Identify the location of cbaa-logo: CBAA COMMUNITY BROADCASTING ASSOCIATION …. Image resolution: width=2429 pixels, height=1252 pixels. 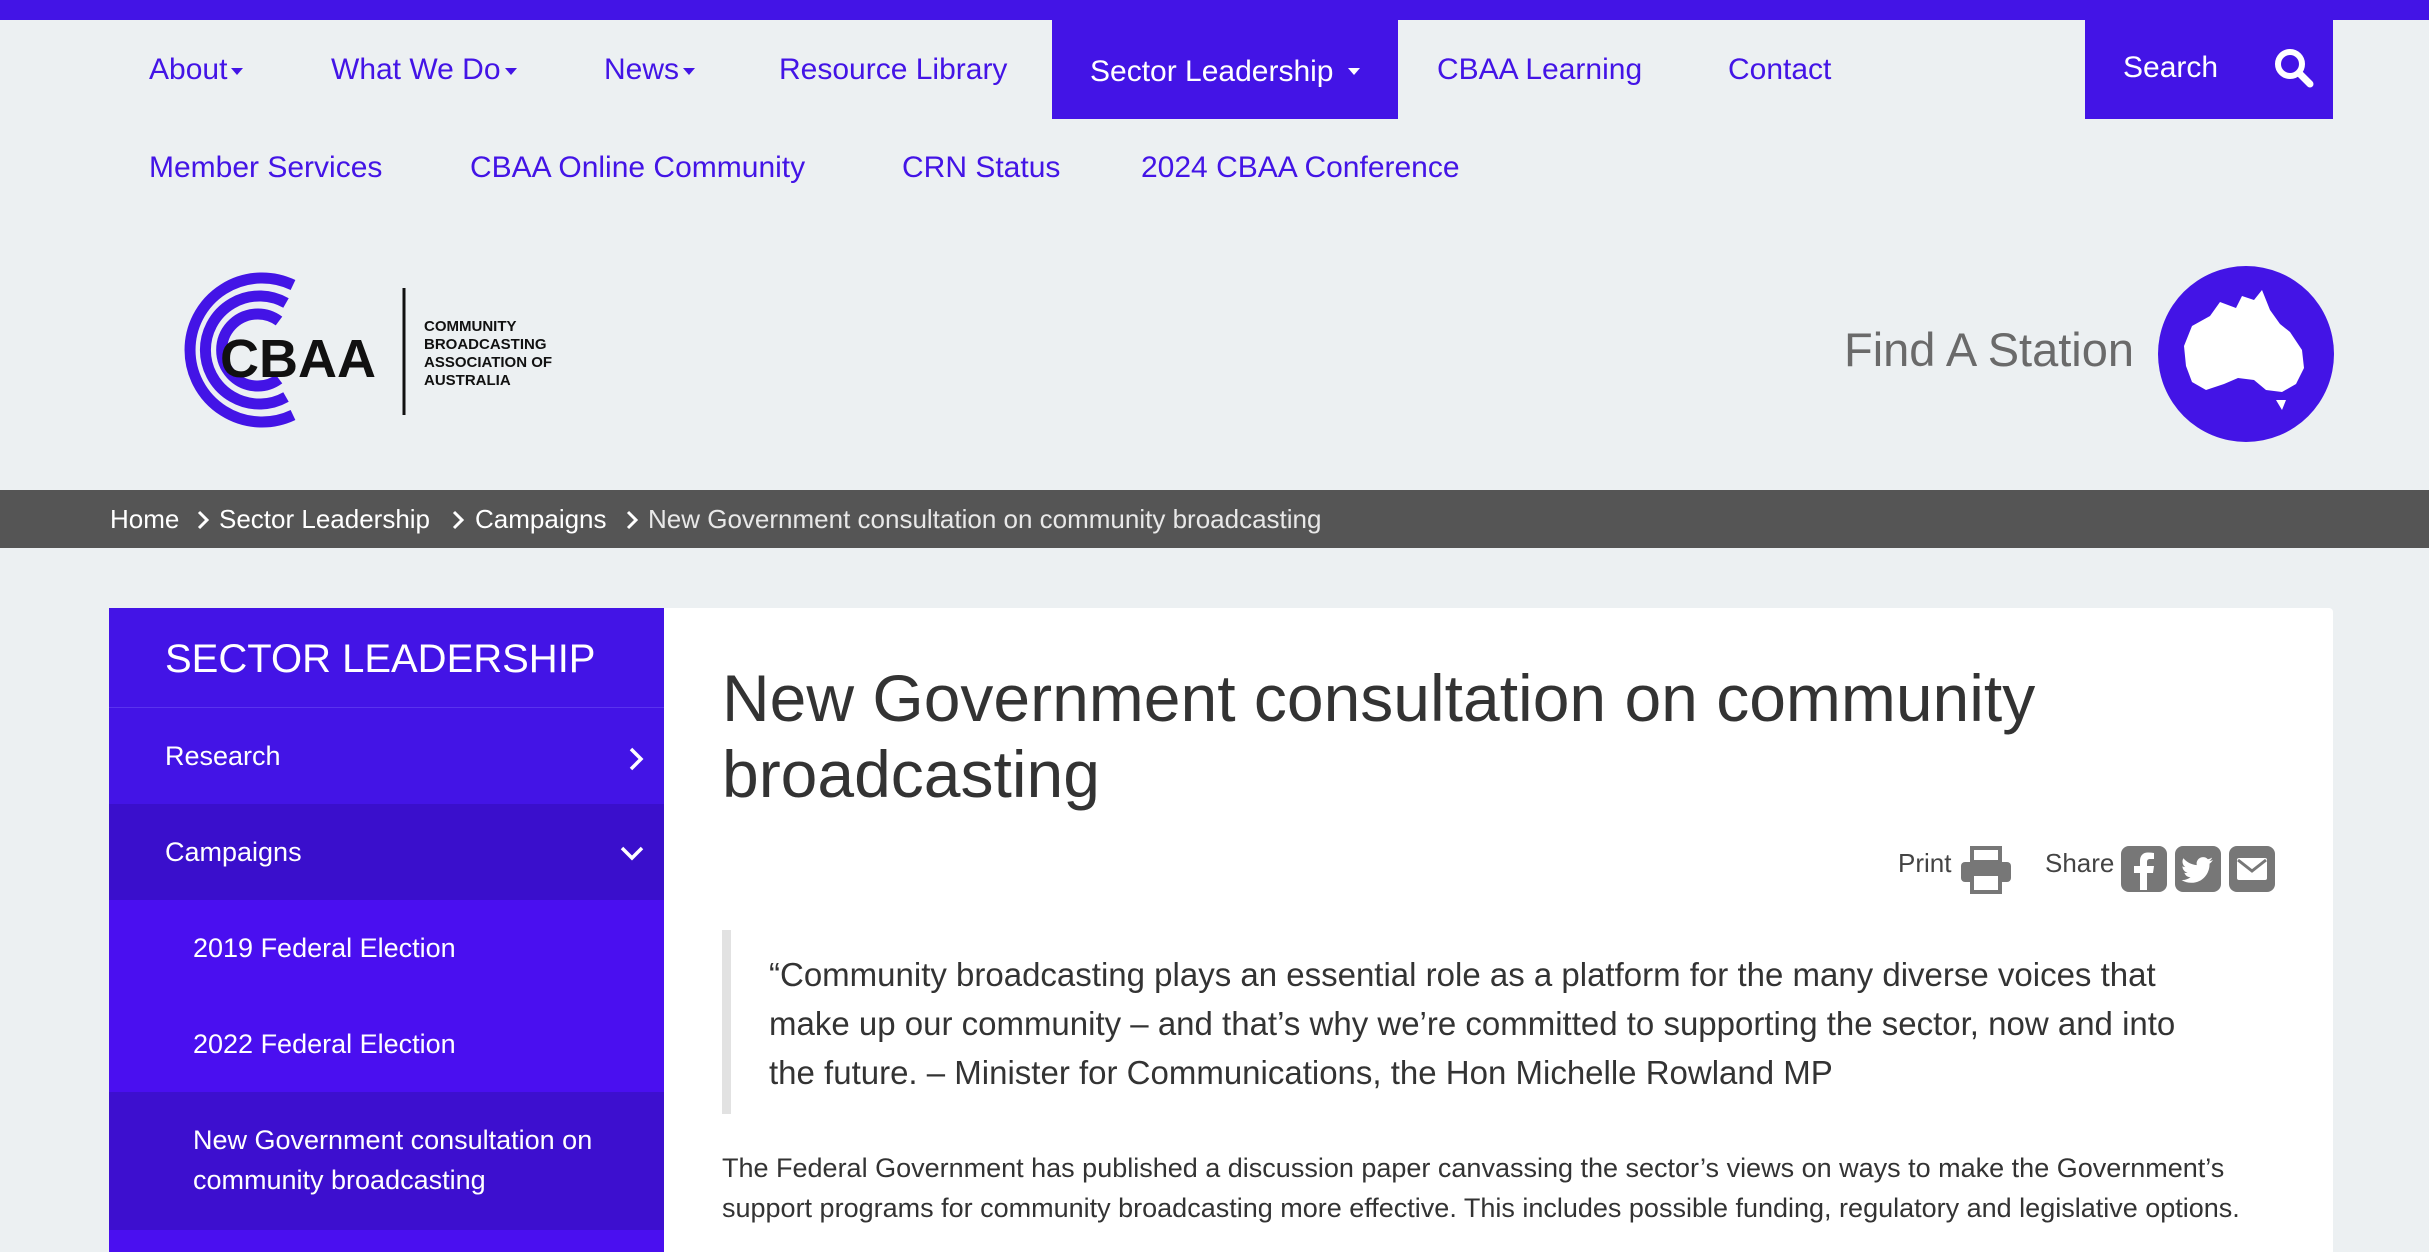
(368, 357).